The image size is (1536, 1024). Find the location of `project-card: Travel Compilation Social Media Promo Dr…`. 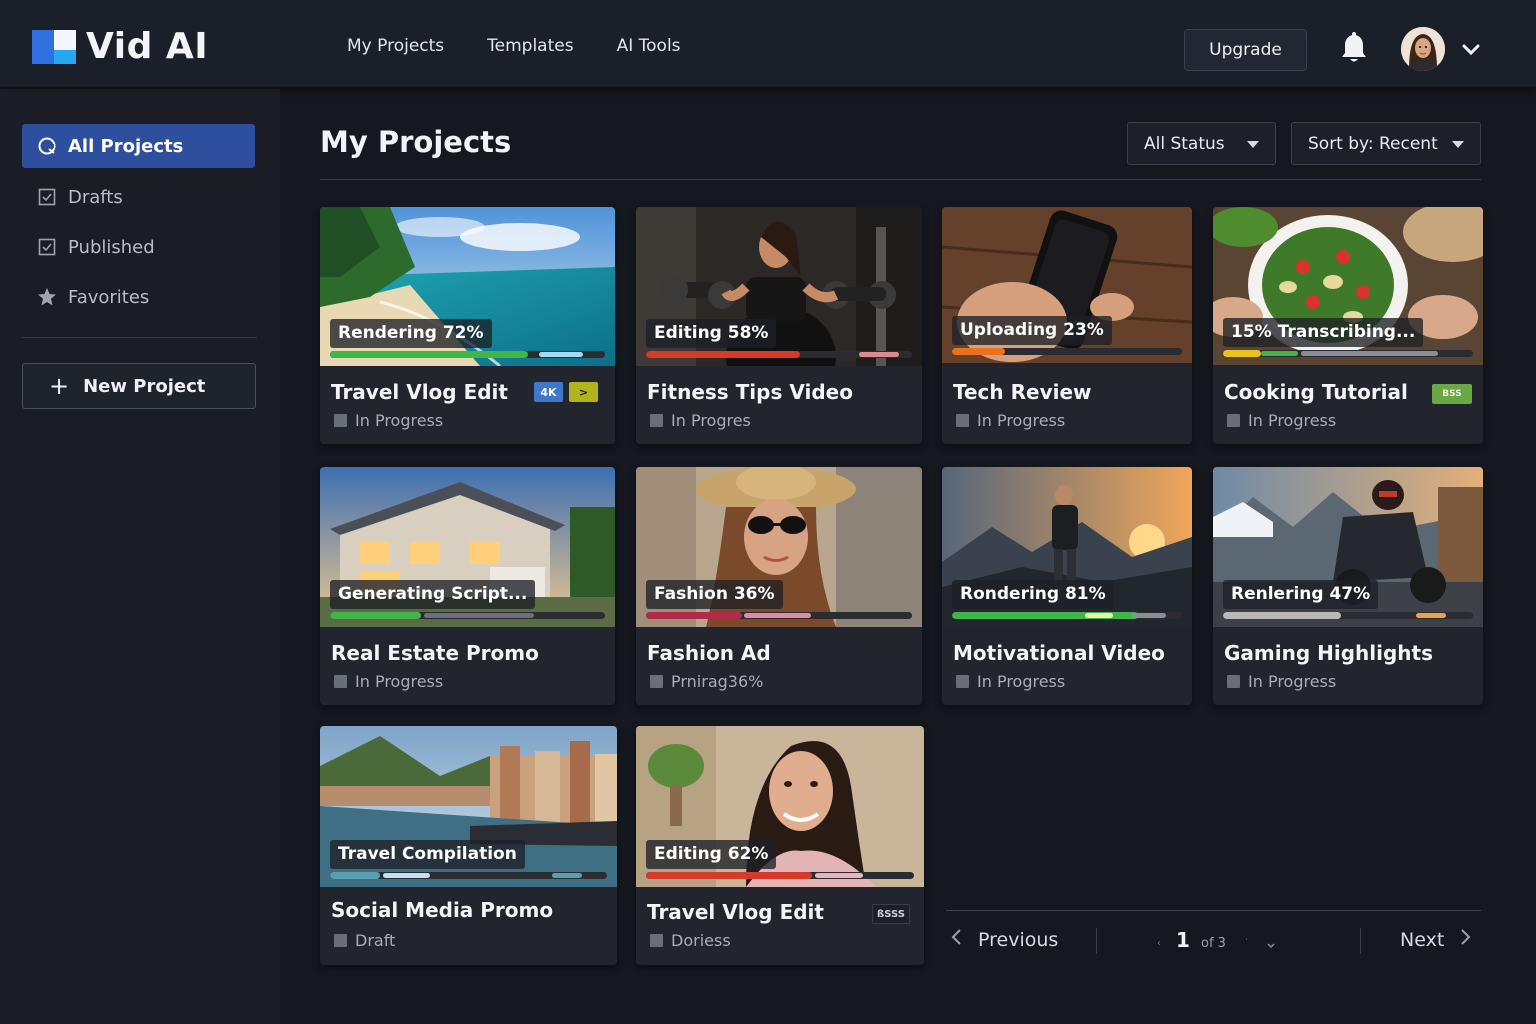

project-card: Travel Compilation Social Media Promo Dr… is located at coordinates (468, 845).